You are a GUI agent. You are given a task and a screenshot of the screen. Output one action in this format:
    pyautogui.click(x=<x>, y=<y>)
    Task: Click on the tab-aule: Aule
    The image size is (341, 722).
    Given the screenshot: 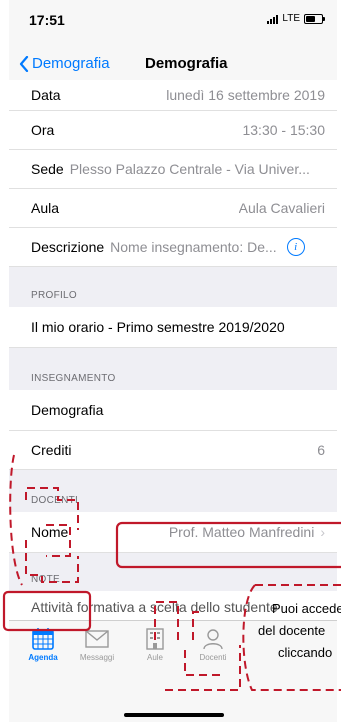 What is the action you would take?
    pyautogui.click(x=155, y=644)
    